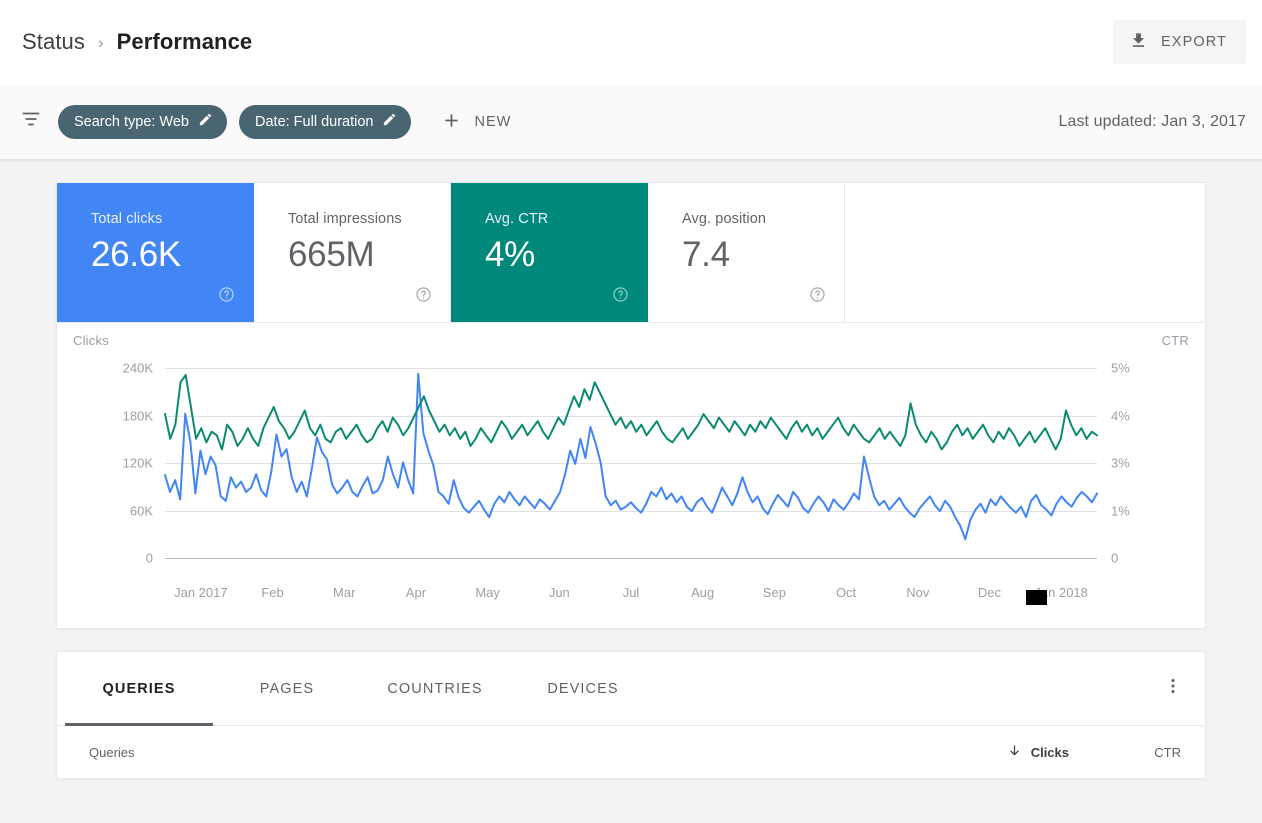 The image size is (1262, 823). What do you see at coordinates (631, 558) in the screenshot?
I see `gridline` at bounding box center [631, 558].